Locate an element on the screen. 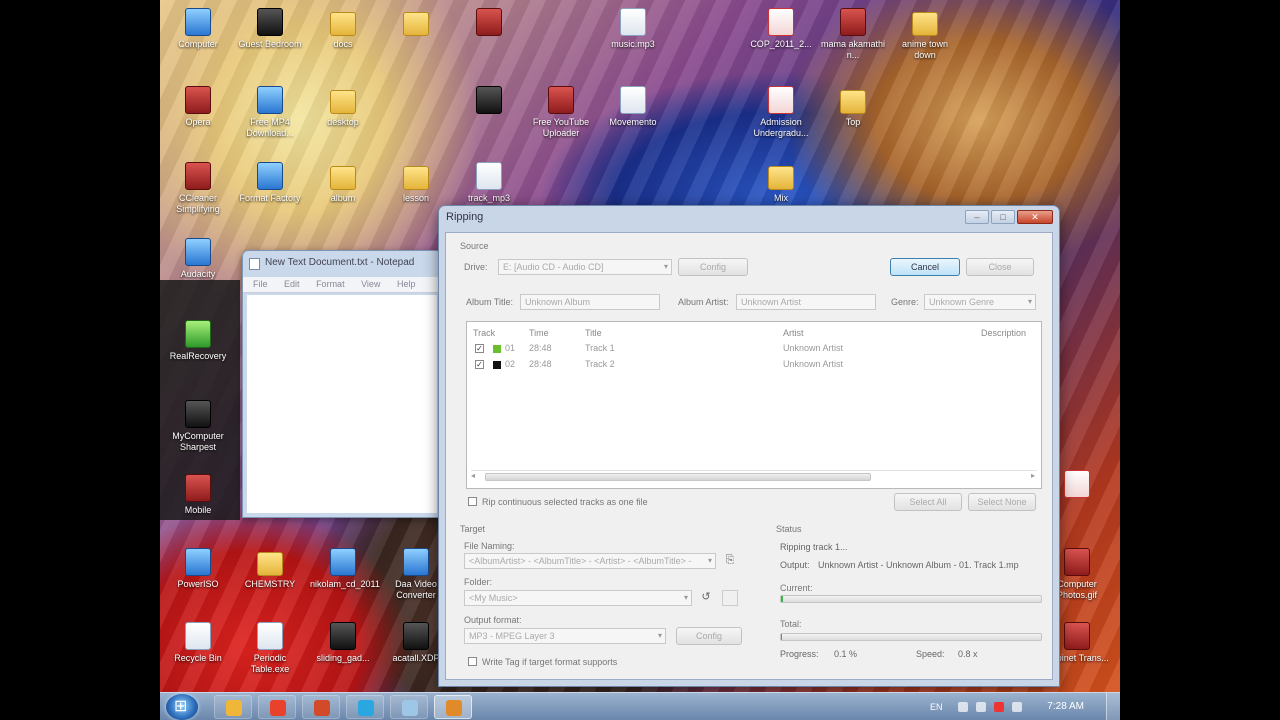 This screenshot has width=1280, height=720. cancel-button: Cancel is located at coordinates (925, 267).